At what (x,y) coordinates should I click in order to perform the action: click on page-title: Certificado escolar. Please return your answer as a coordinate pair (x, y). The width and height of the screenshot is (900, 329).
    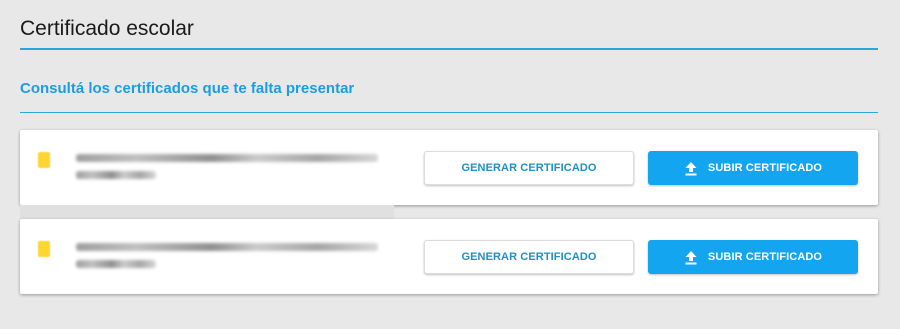
    Looking at the image, I should click on (107, 28).